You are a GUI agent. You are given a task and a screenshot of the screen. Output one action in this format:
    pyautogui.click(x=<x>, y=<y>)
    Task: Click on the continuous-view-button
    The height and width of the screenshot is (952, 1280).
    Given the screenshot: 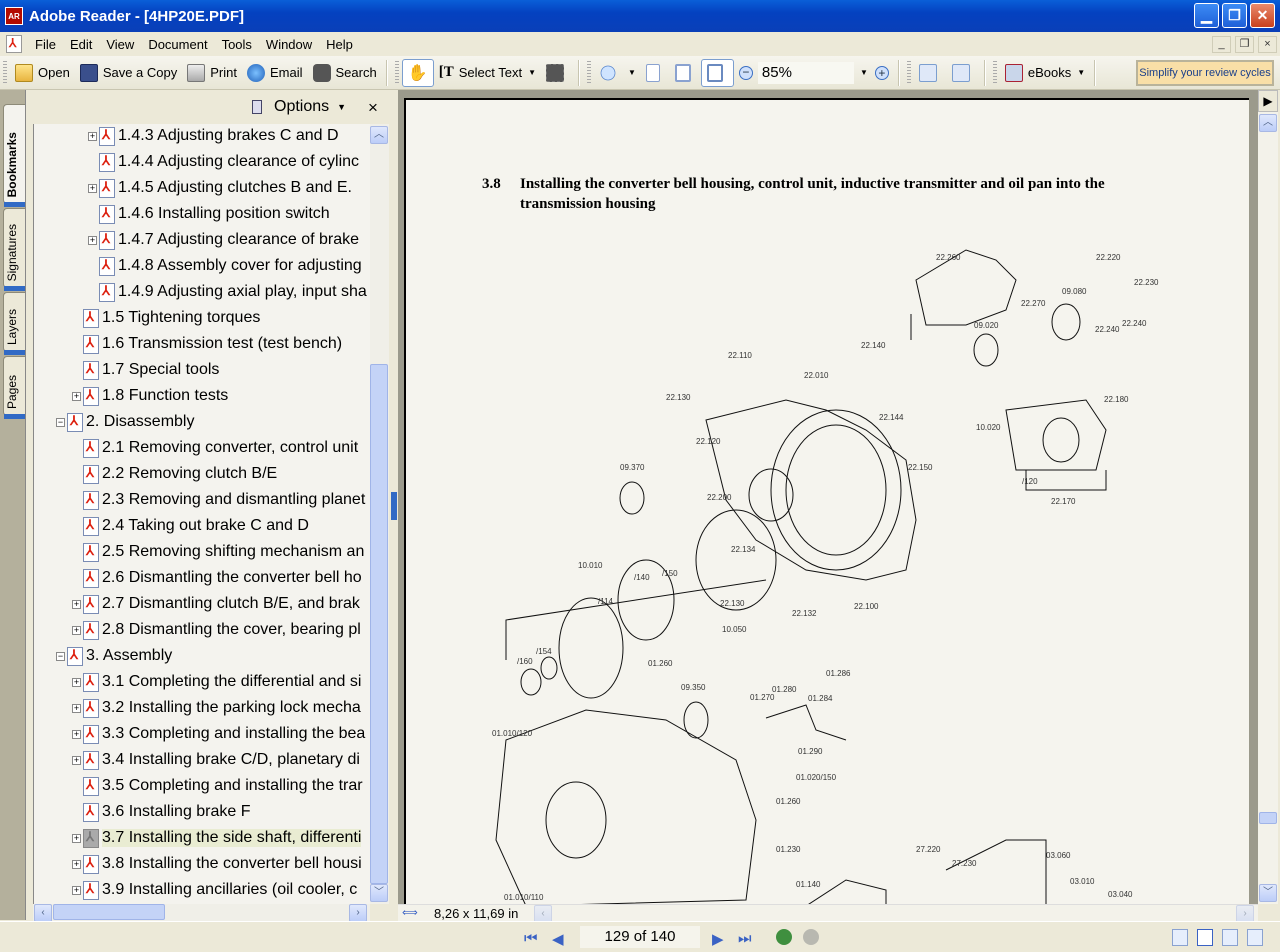 What is the action you would take?
    pyautogui.click(x=1205, y=937)
    